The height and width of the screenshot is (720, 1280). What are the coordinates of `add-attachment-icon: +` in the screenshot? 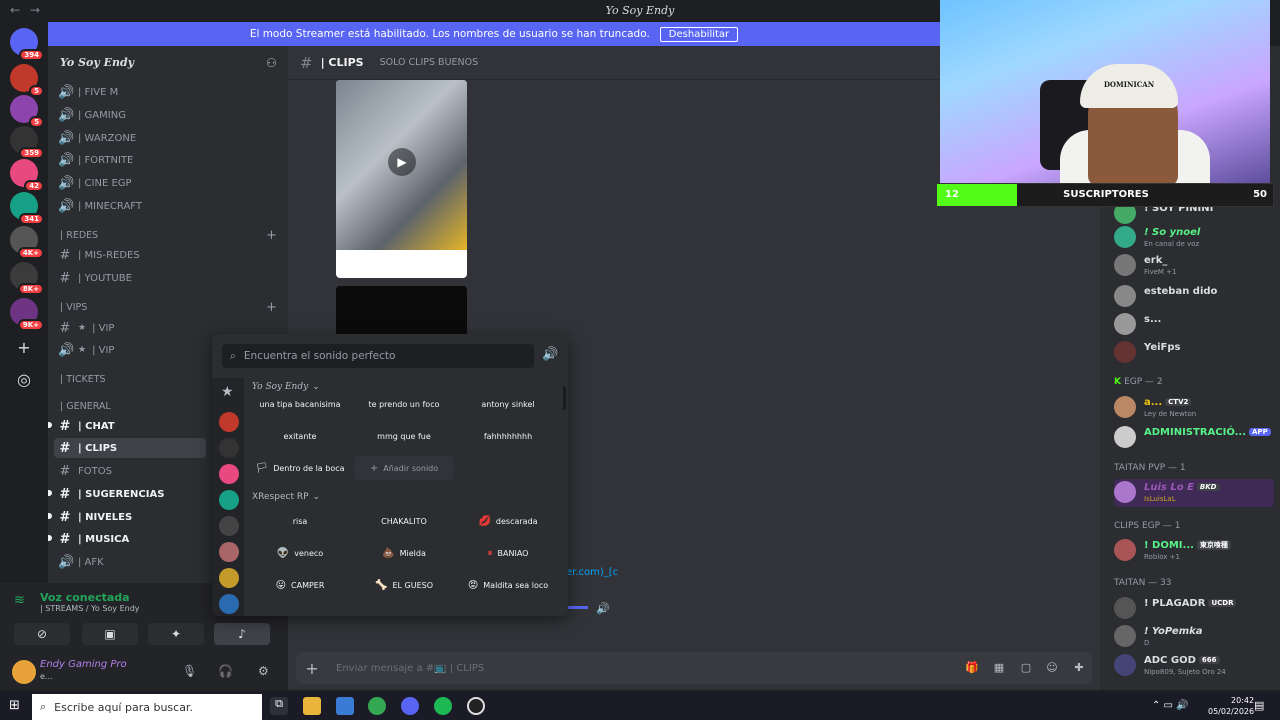 It's located at (312, 668).